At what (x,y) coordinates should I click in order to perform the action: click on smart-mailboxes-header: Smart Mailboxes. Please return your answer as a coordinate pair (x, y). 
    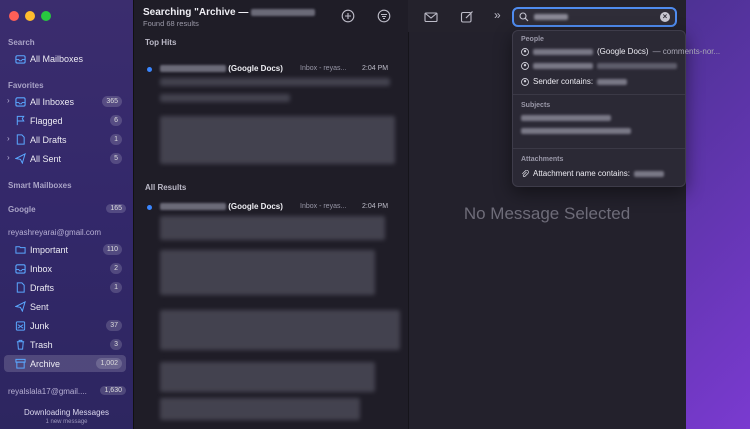
    Looking at the image, I should click on (40, 185).